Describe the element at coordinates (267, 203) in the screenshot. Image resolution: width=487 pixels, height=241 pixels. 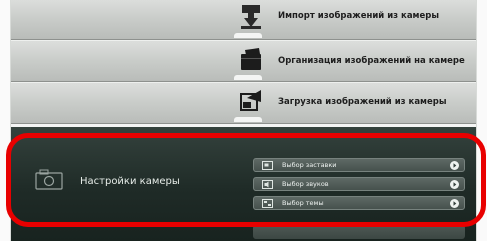
I see `theme-icon` at that location.